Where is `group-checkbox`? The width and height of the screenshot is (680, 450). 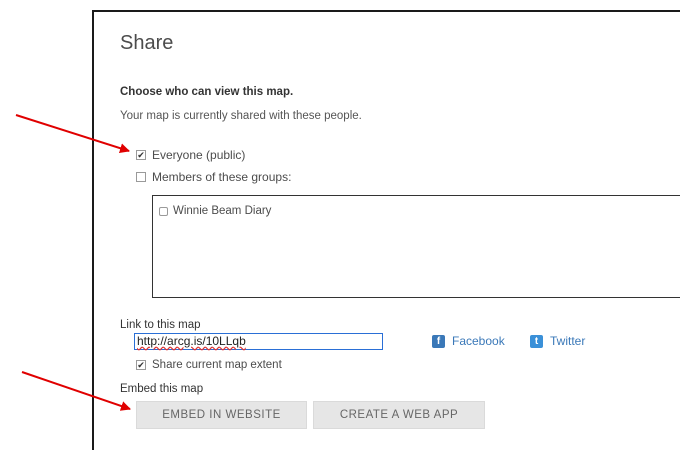
group-checkbox is located at coordinates (163, 211).